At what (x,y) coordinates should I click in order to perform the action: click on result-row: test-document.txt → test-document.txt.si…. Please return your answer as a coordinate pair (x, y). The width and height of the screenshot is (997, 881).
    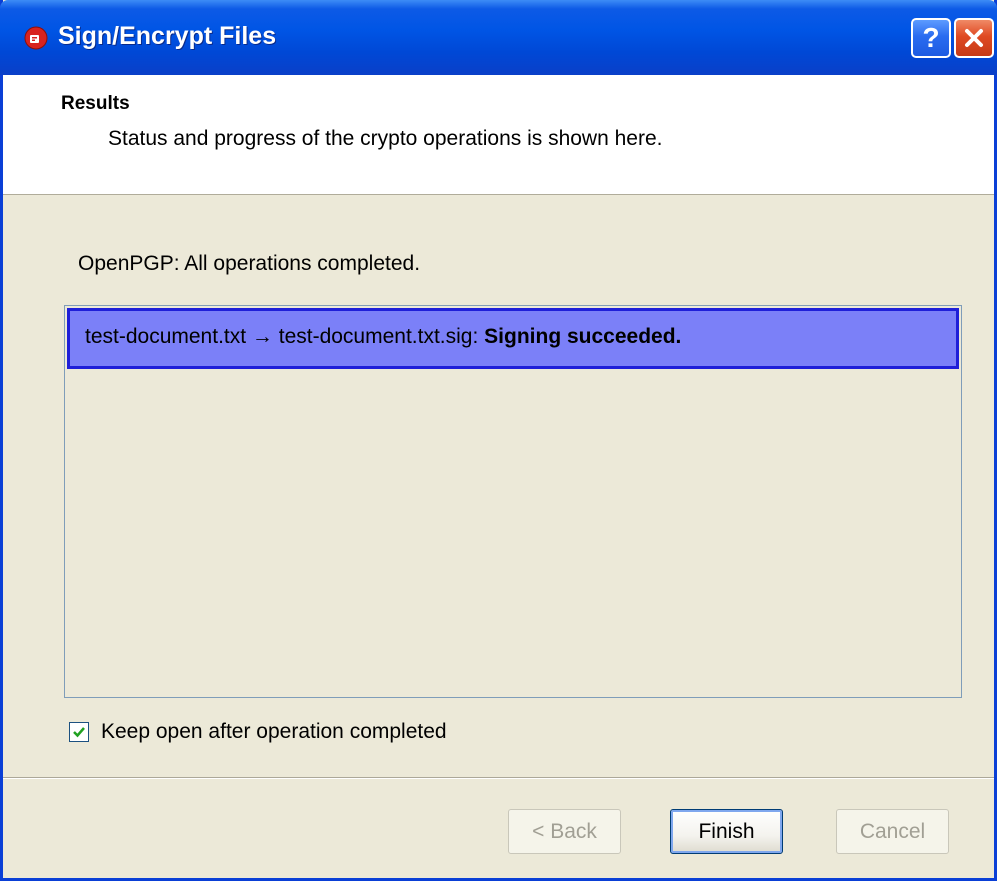
    Looking at the image, I should click on (513, 338).